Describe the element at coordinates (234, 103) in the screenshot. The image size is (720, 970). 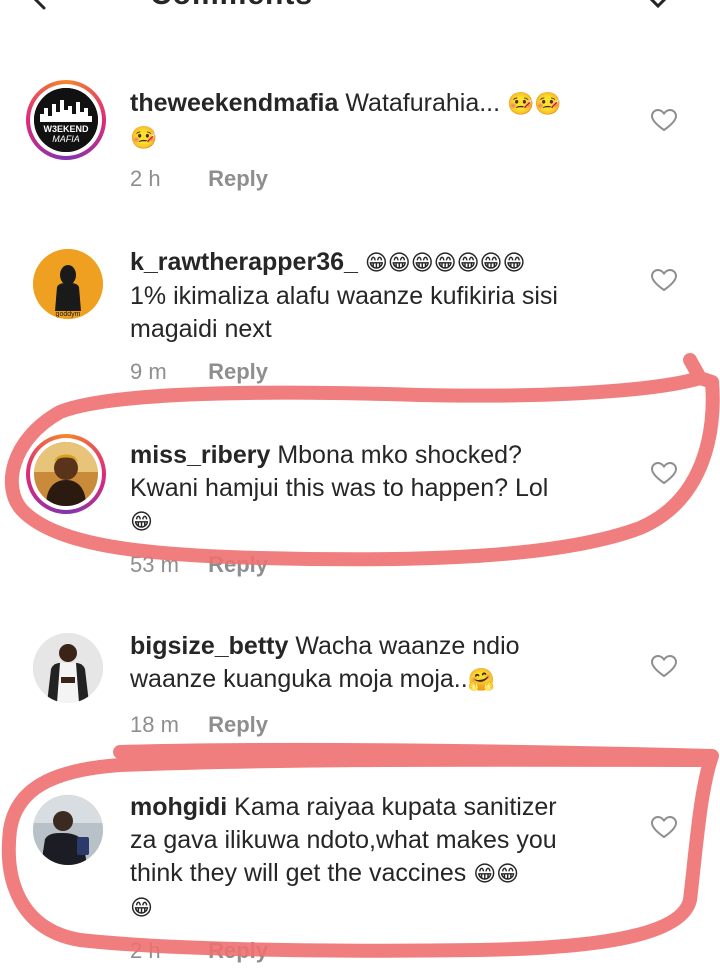
I see `comment-username: theweekendmafia` at that location.